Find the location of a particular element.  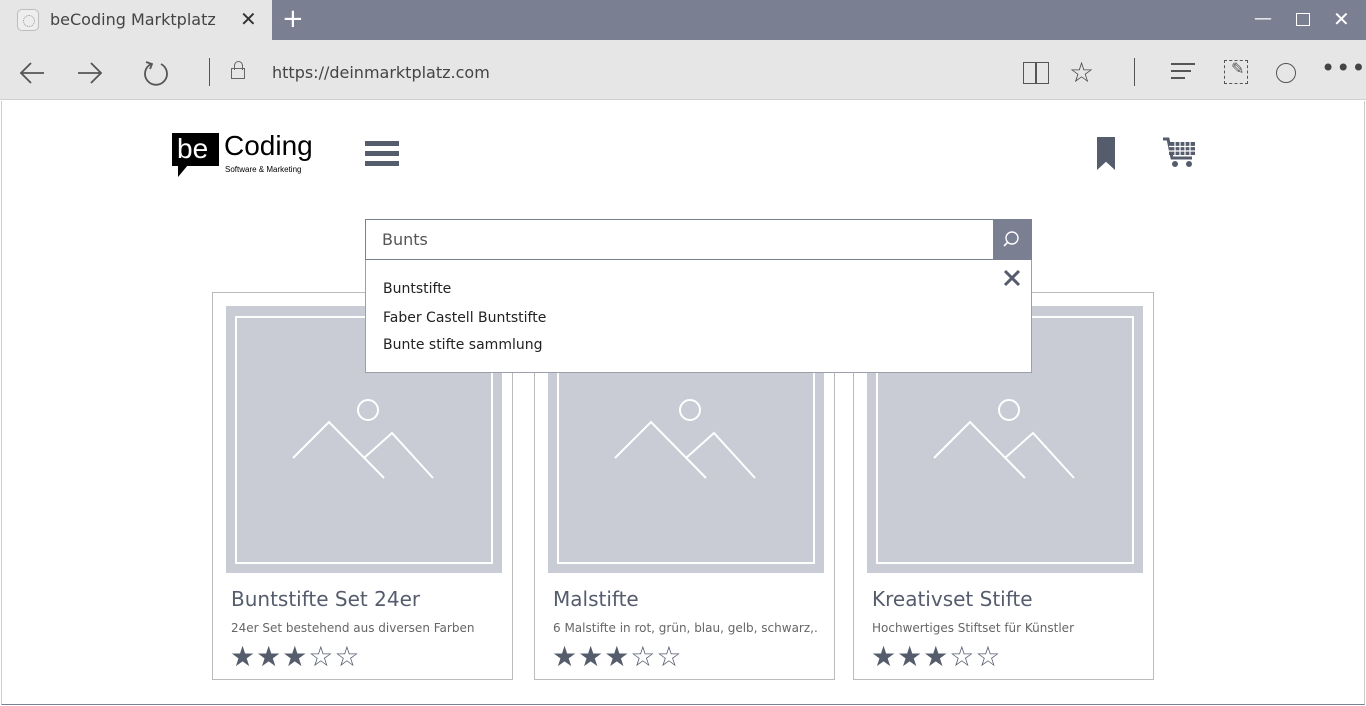

logo-be: be is located at coordinates (195, 149).